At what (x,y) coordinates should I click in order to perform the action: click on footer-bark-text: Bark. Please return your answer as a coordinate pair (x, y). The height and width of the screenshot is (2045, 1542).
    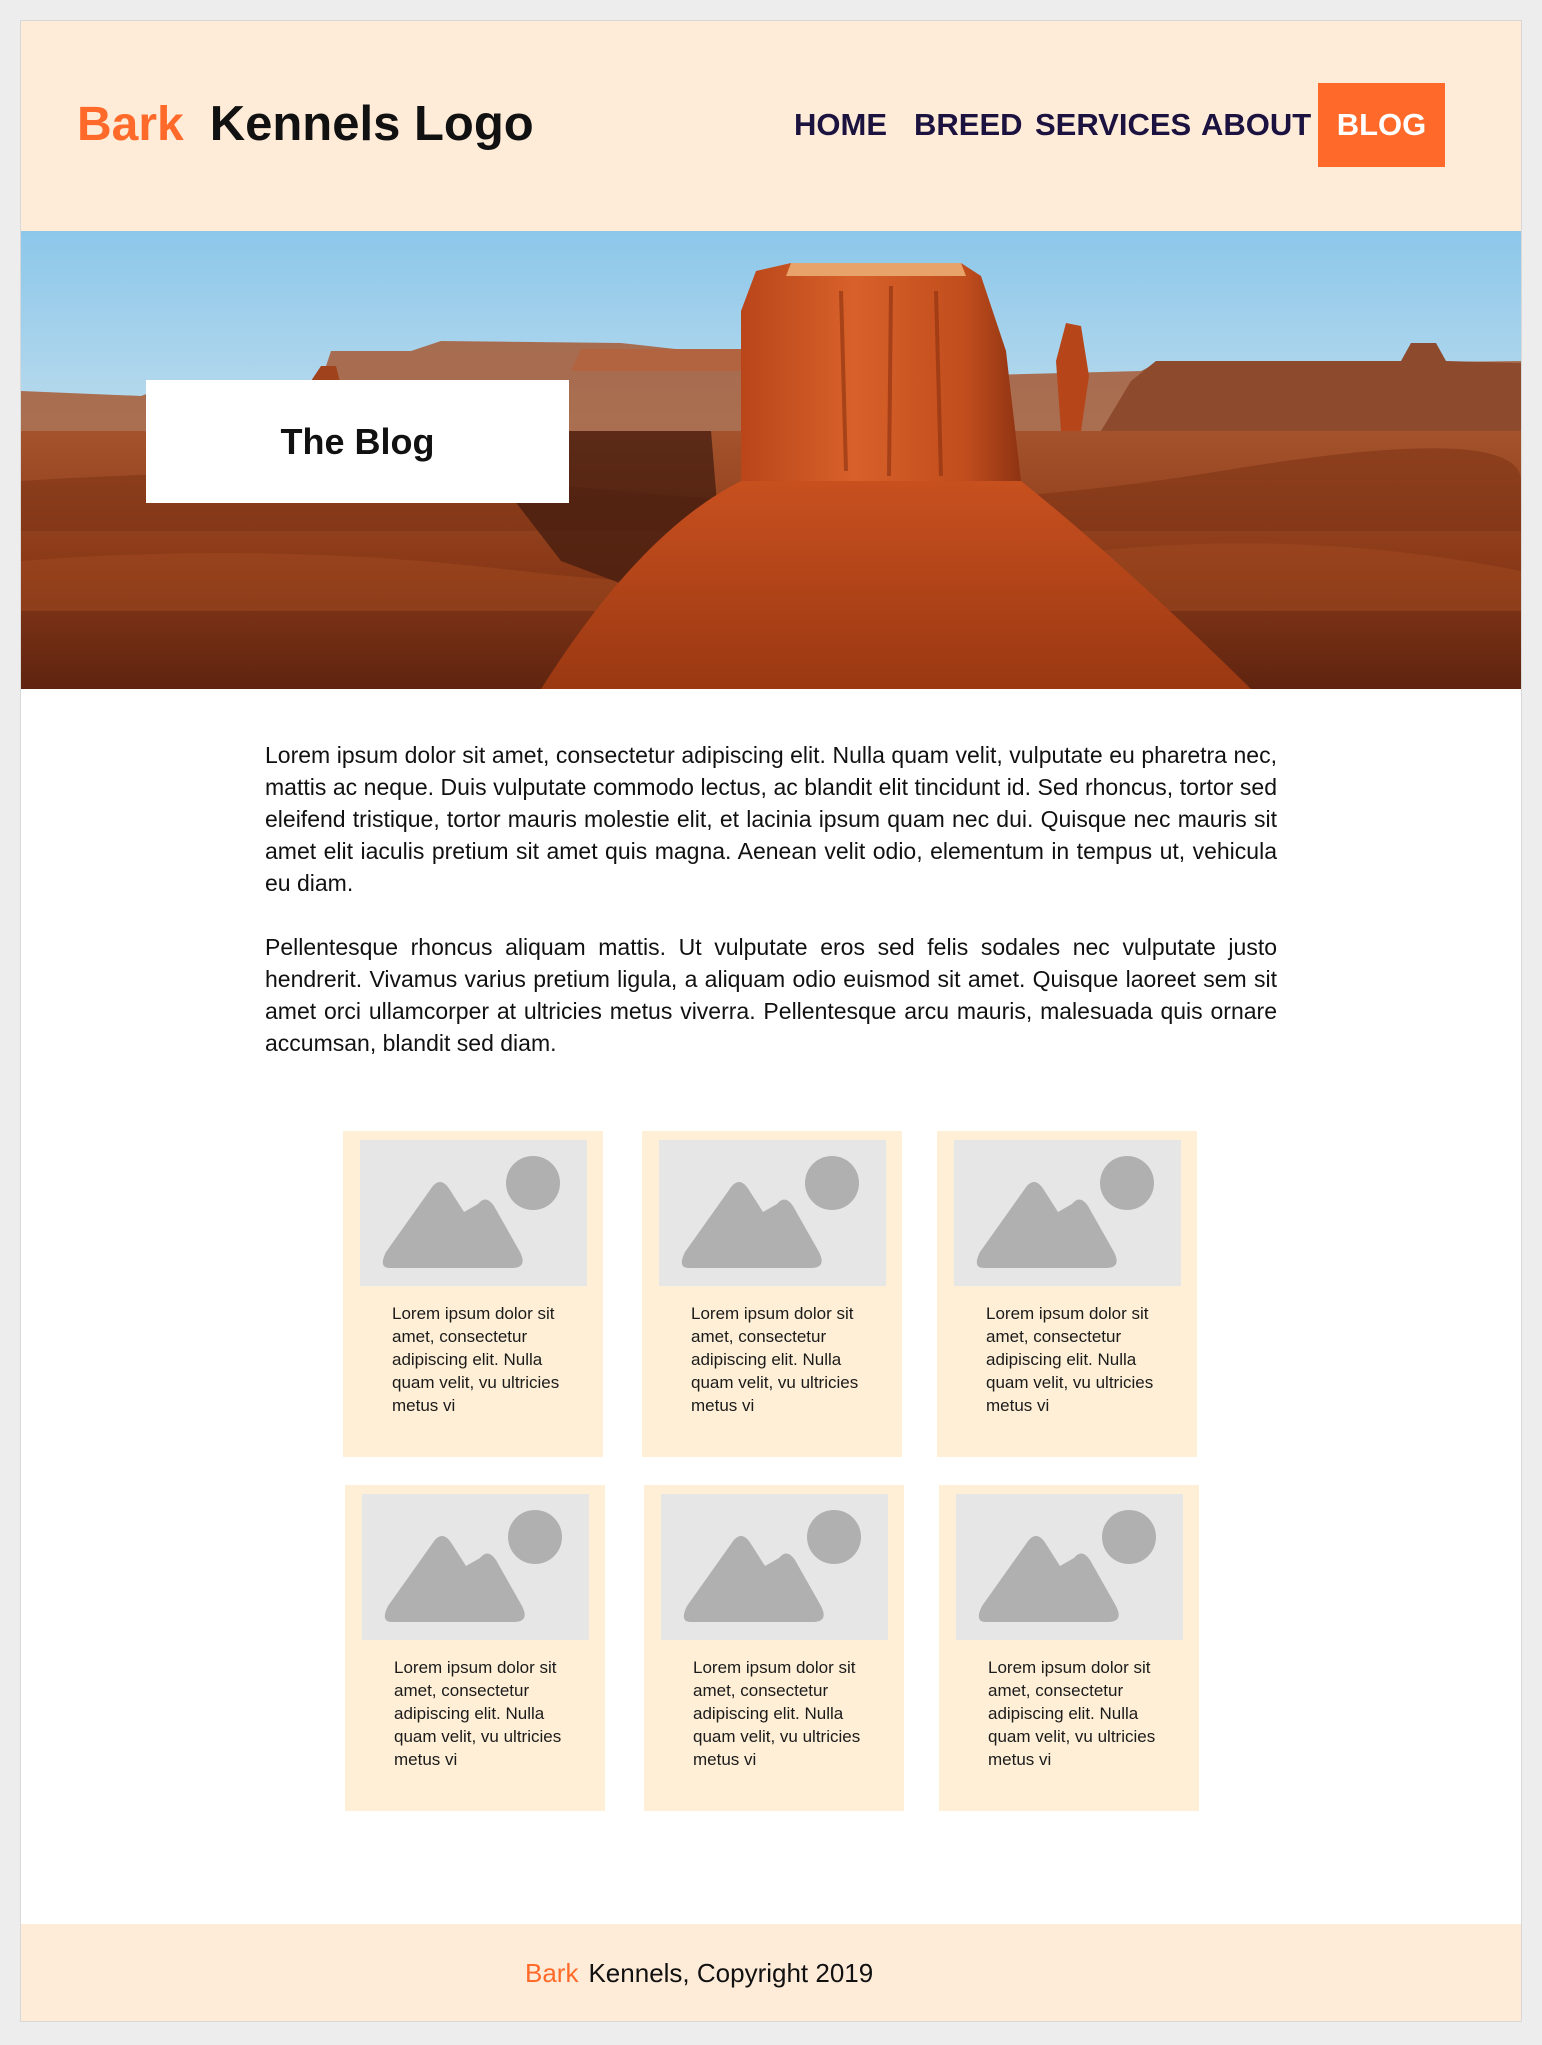
    Looking at the image, I should click on (552, 1973).